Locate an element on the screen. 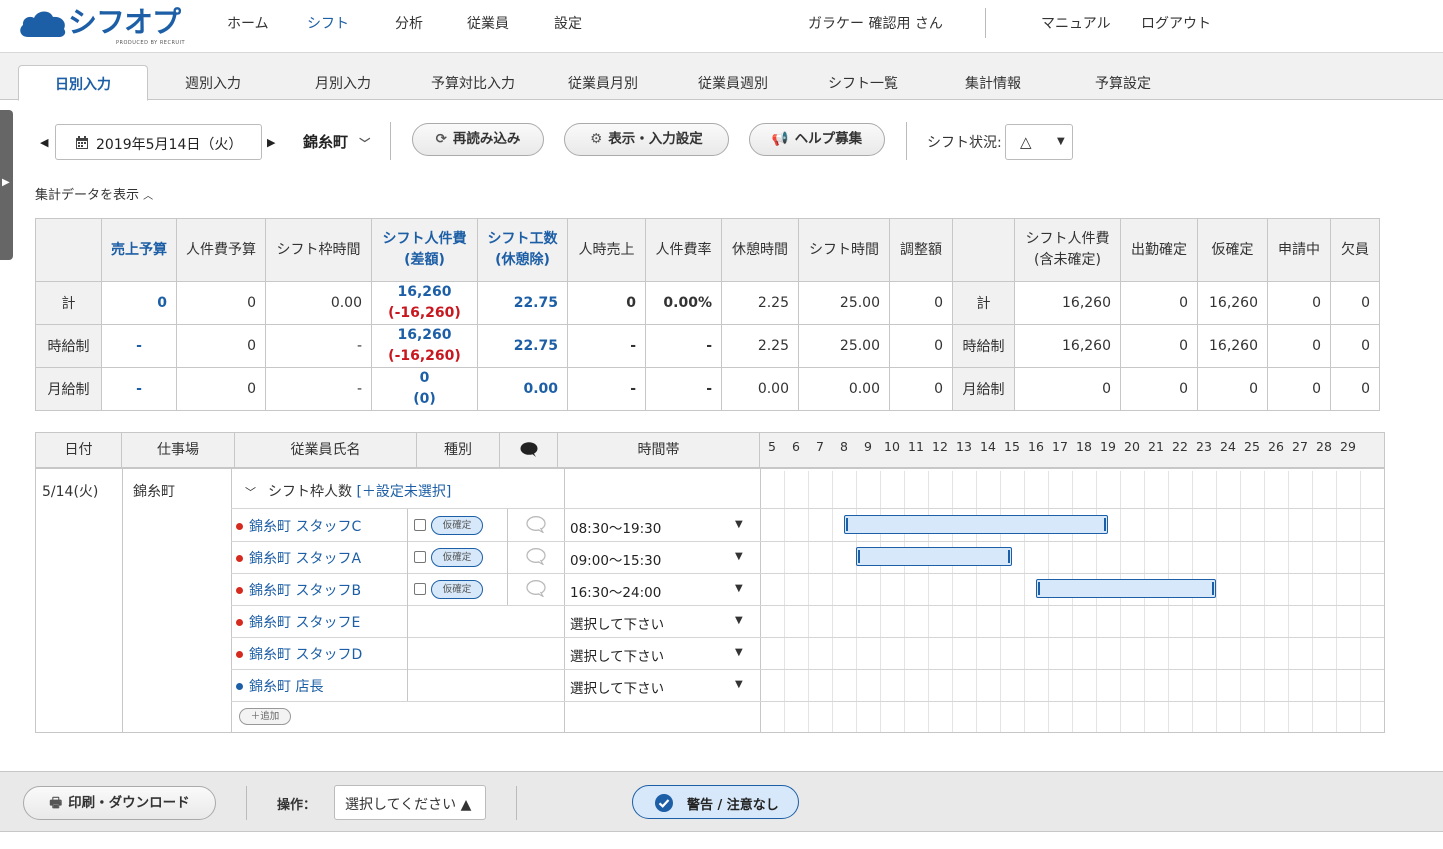 Image resolution: width=1443 pixels, height=849 pixels. status-dot is located at coordinates (239, 558).